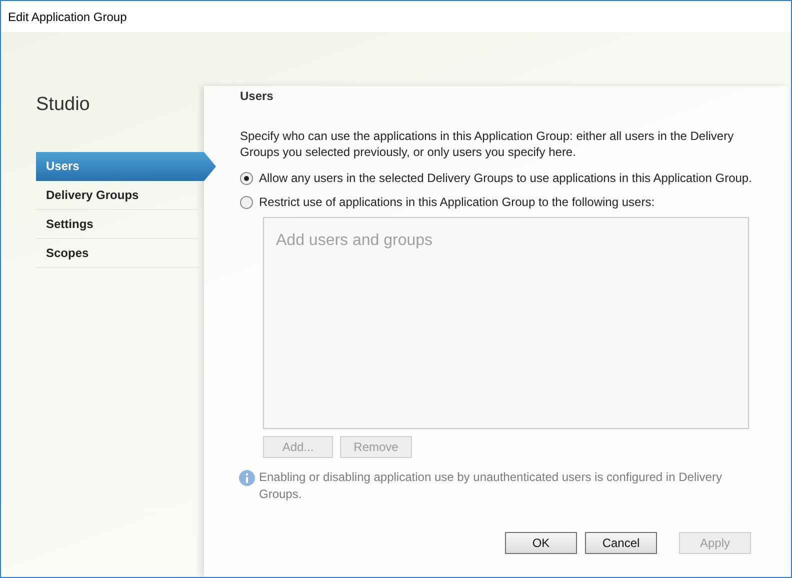  I want to click on info-icon, so click(247, 478).